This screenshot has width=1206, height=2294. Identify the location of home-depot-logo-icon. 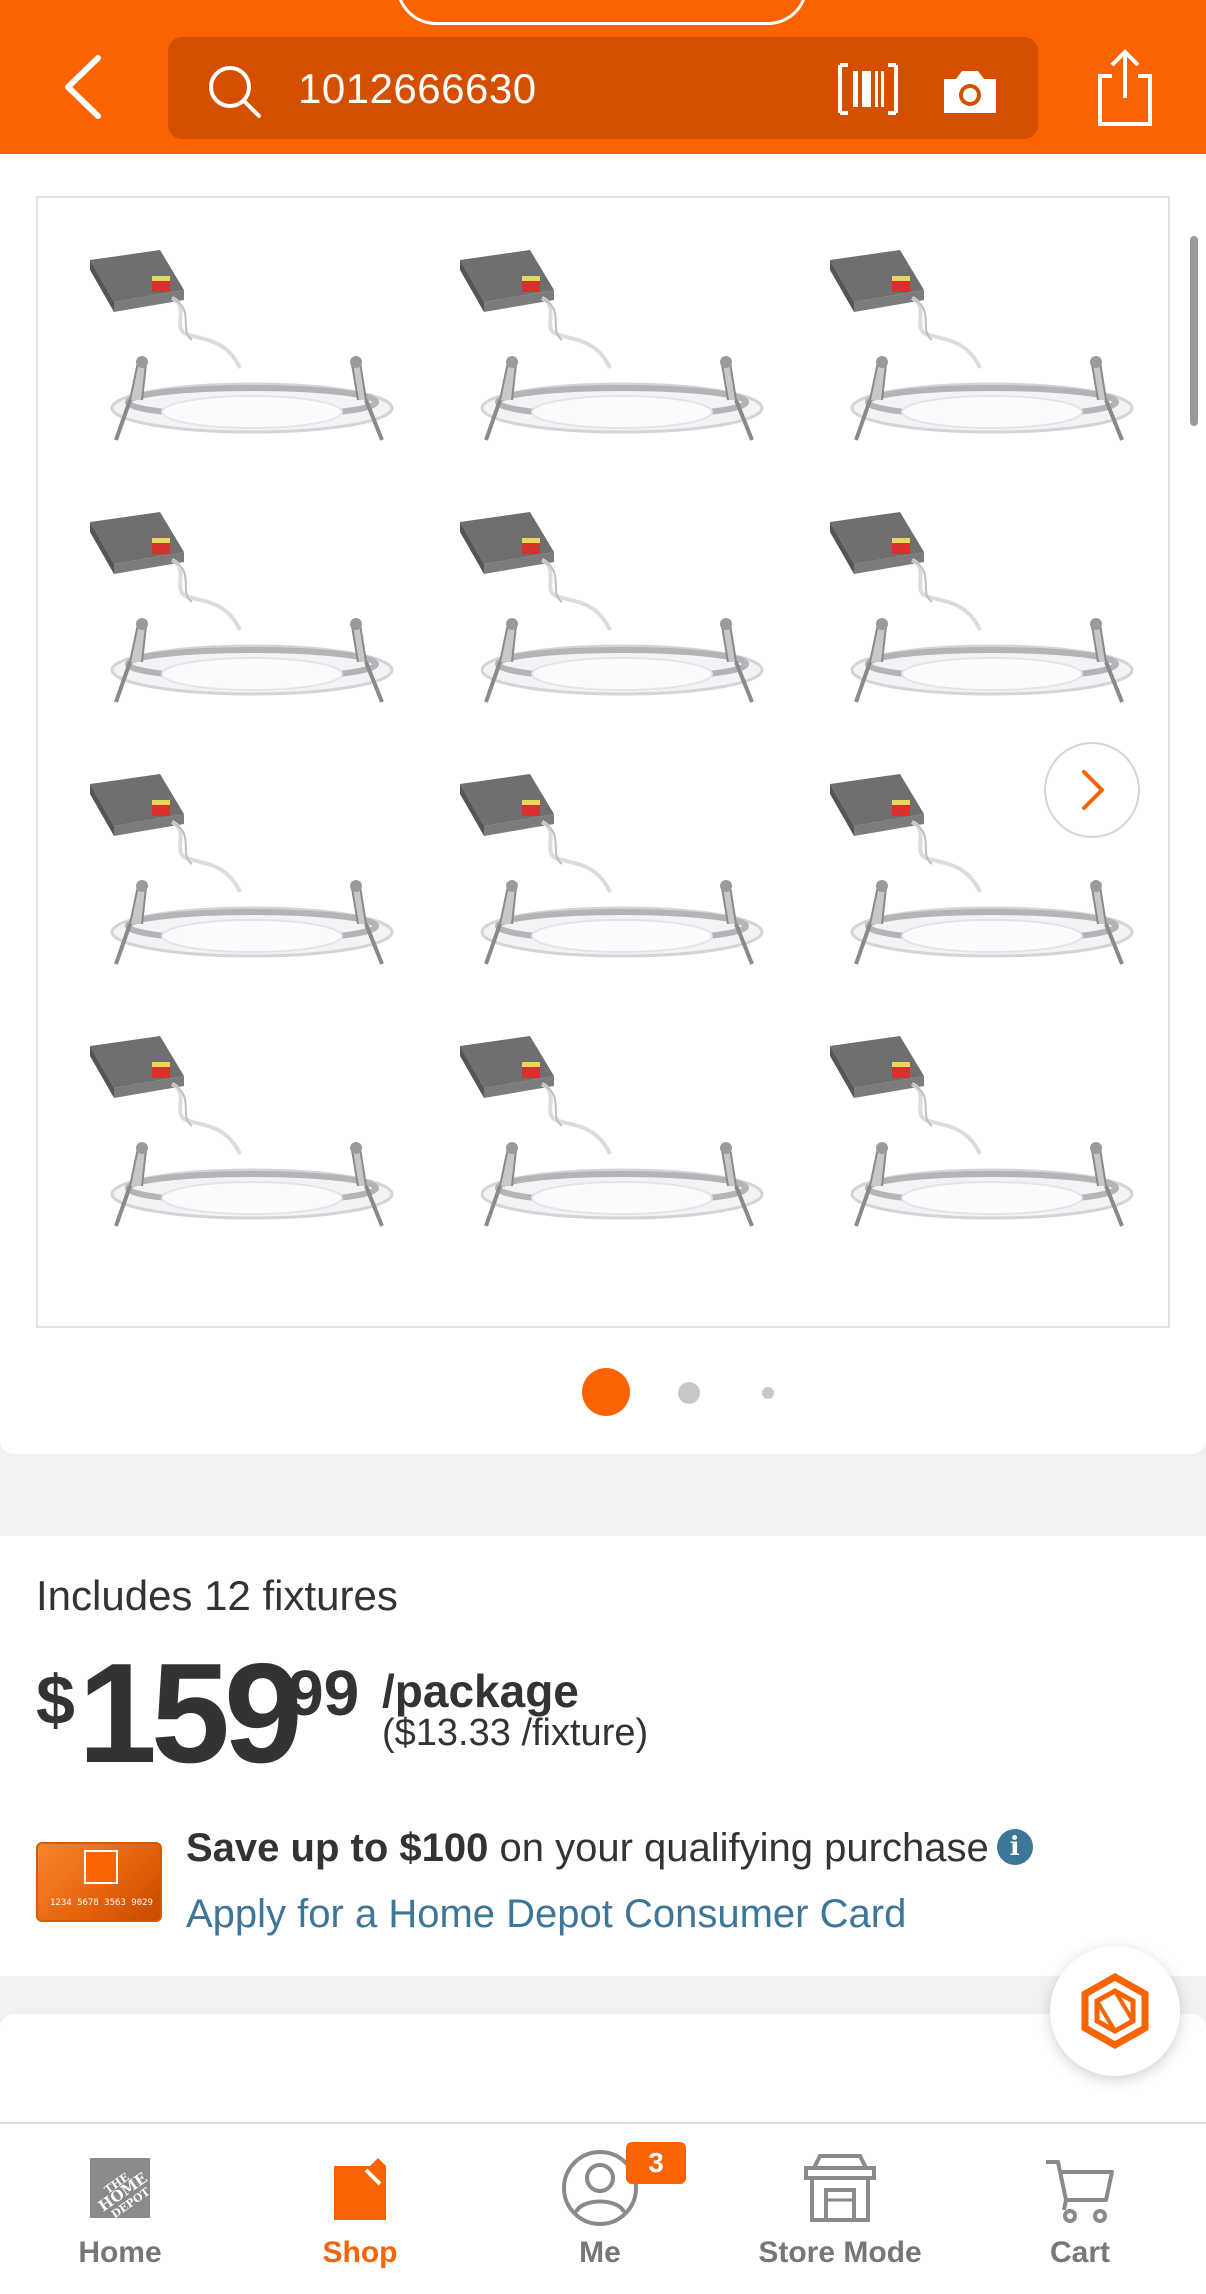
(101, 1867).